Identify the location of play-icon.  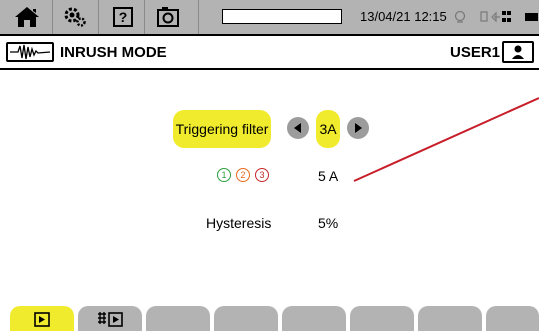
(42, 319).